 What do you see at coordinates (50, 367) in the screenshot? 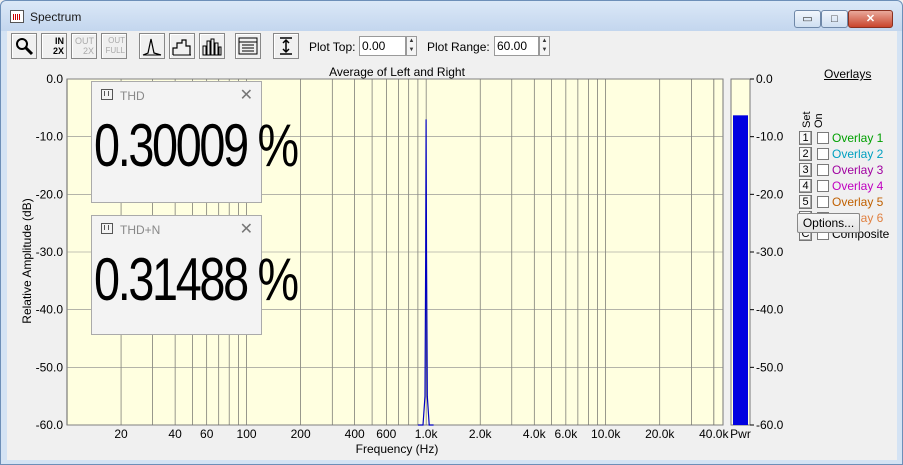
I see `y-tick-label: -50.0` at bounding box center [50, 367].